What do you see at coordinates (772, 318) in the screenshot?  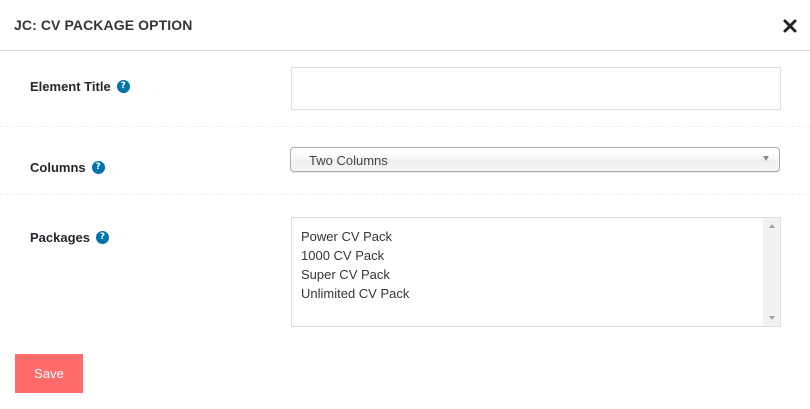 I see `scroll-down-icon` at bounding box center [772, 318].